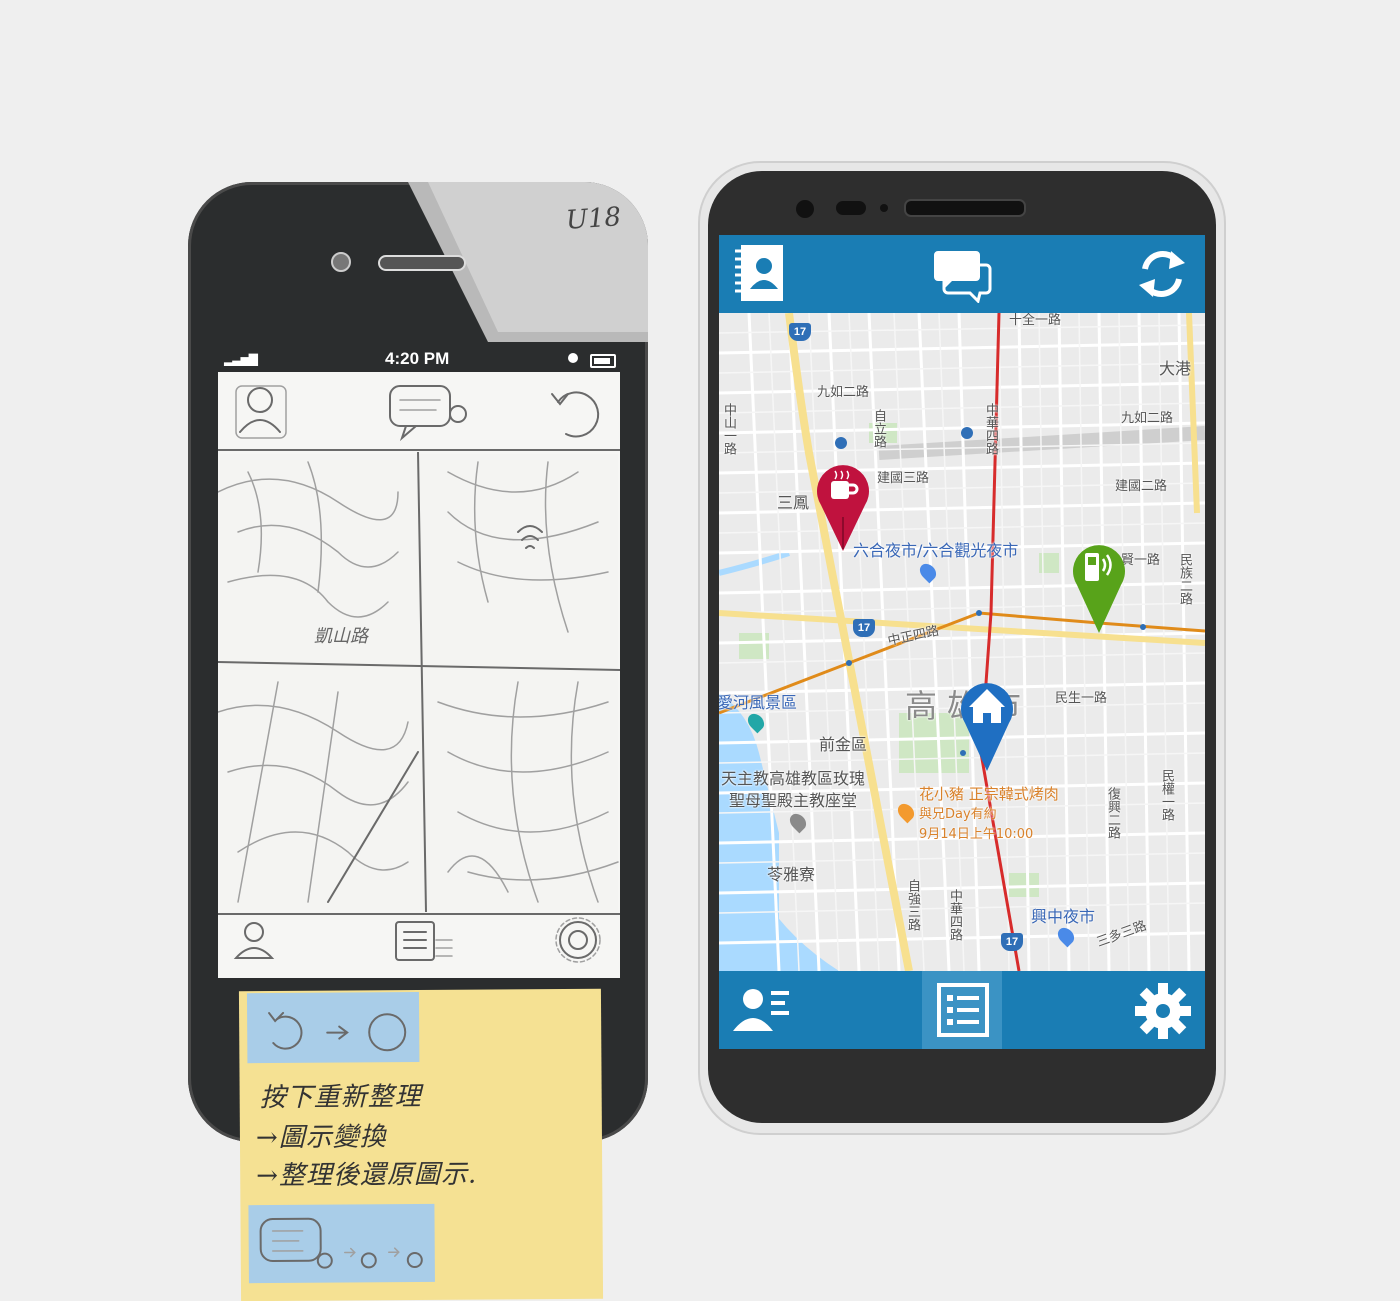  I want to click on address-book-icon, so click(759, 273).